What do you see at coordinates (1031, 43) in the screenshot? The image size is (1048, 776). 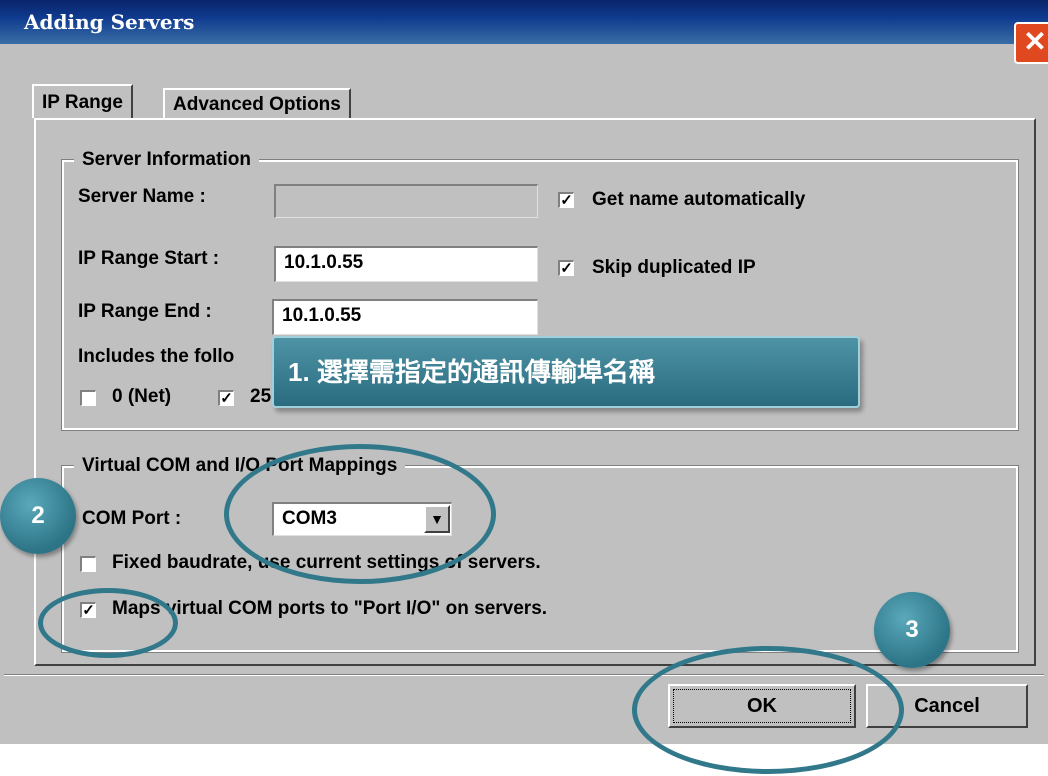 I see `close-icon: ✕` at bounding box center [1031, 43].